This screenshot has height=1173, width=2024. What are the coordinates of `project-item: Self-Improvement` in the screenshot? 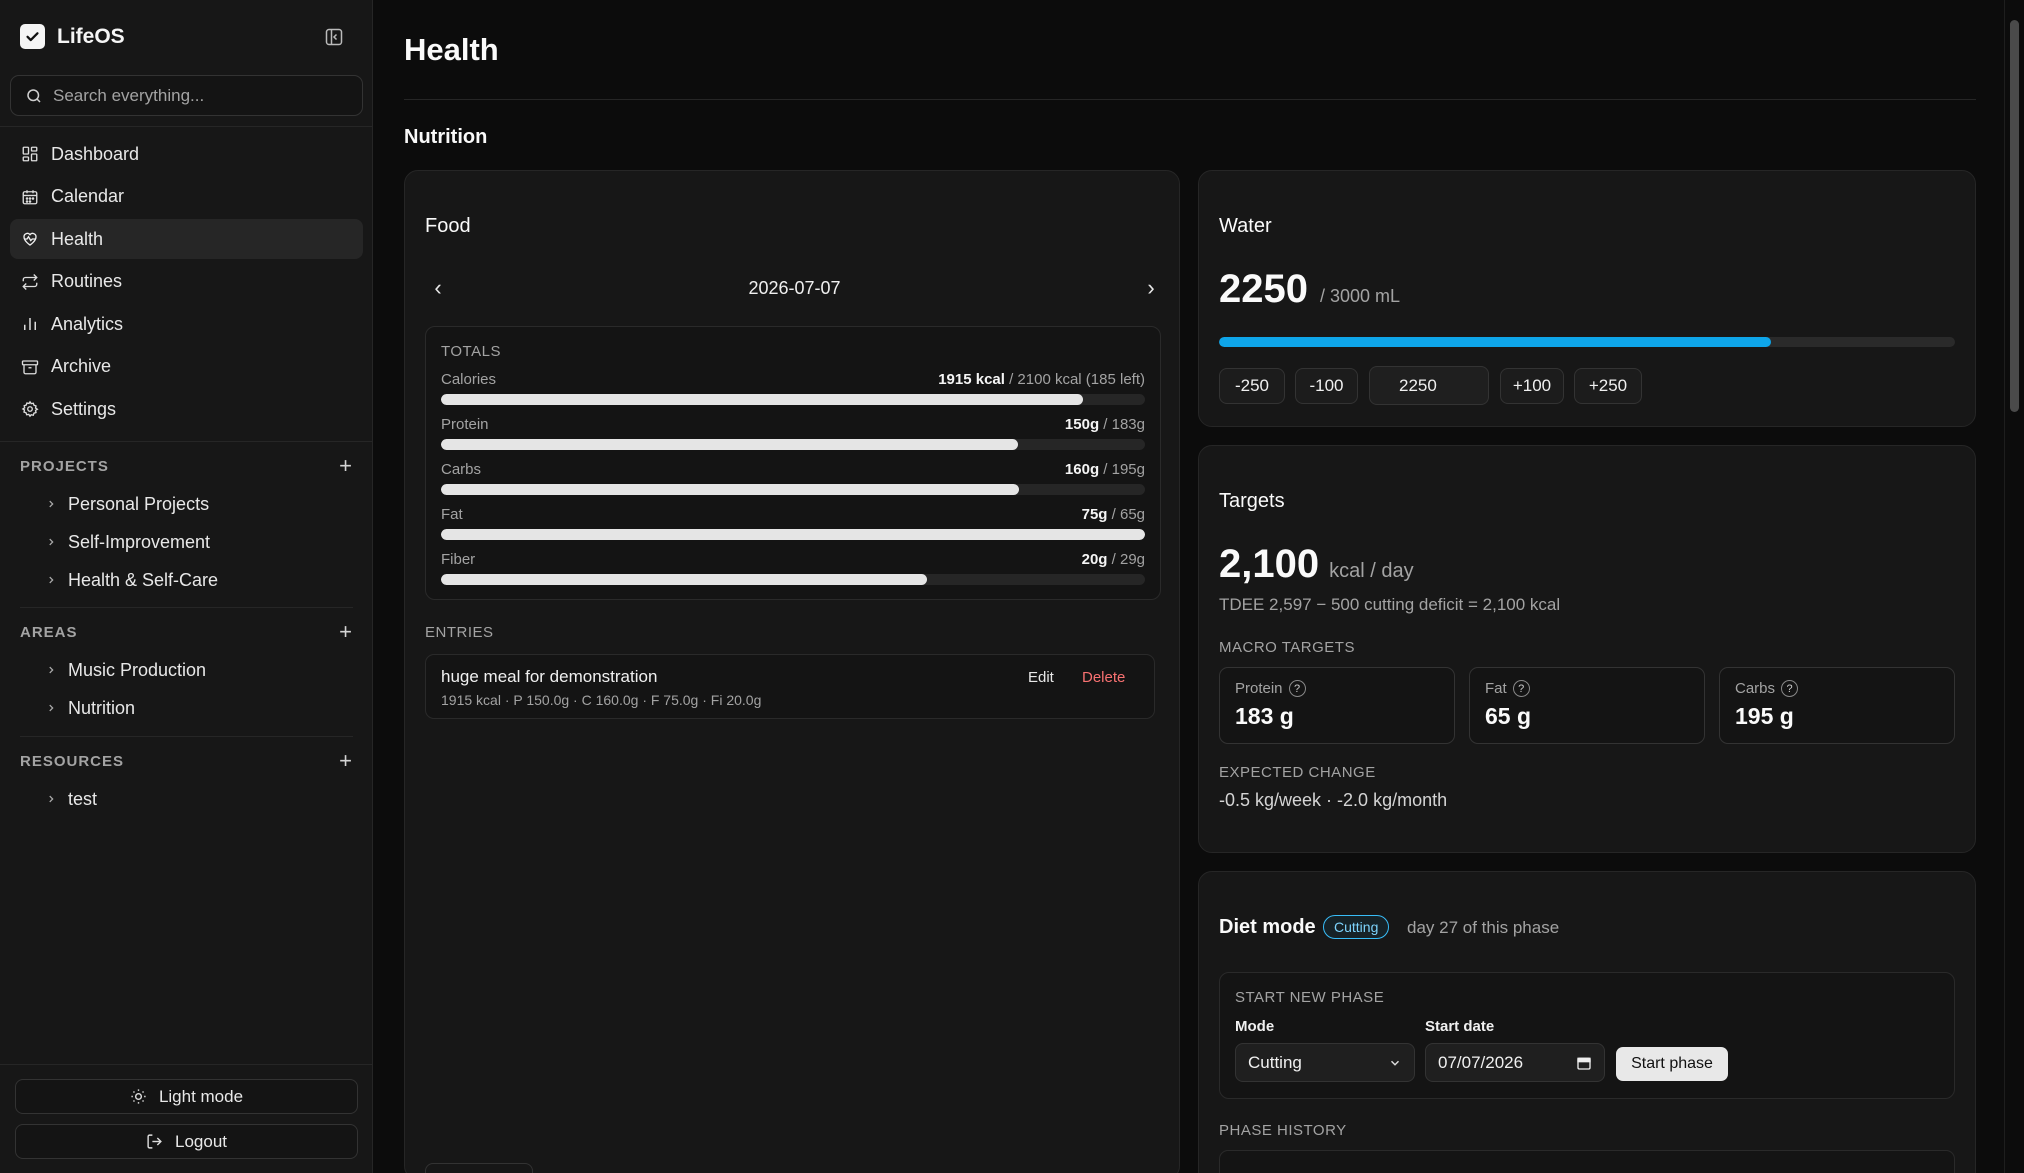 It's located at (132, 542).